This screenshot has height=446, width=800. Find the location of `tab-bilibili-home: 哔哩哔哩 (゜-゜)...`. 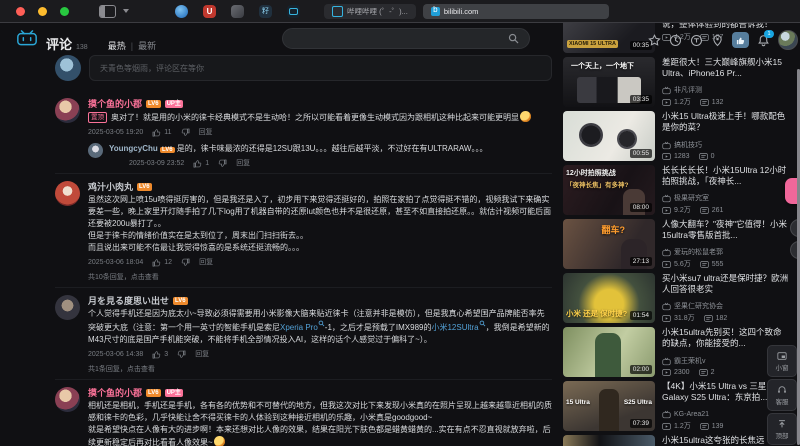

tab-bilibili-home: 哔哩哔哩 (゜-゜)... is located at coordinates (370, 11).